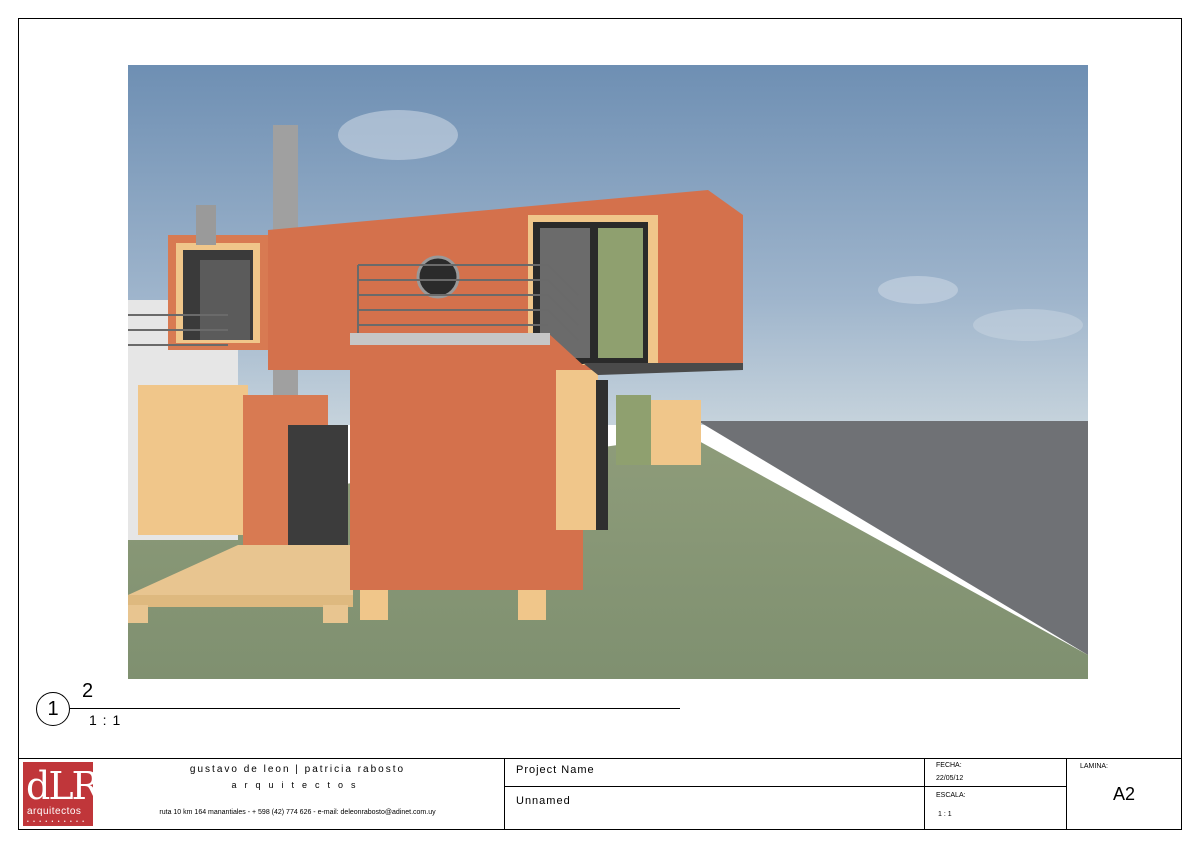 This screenshot has height=848, width=1200. What do you see at coordinates (56, 822) in the screenshot?
I see `logo-dots: • • • • • • • • • •` at bounding box center [56, 822].